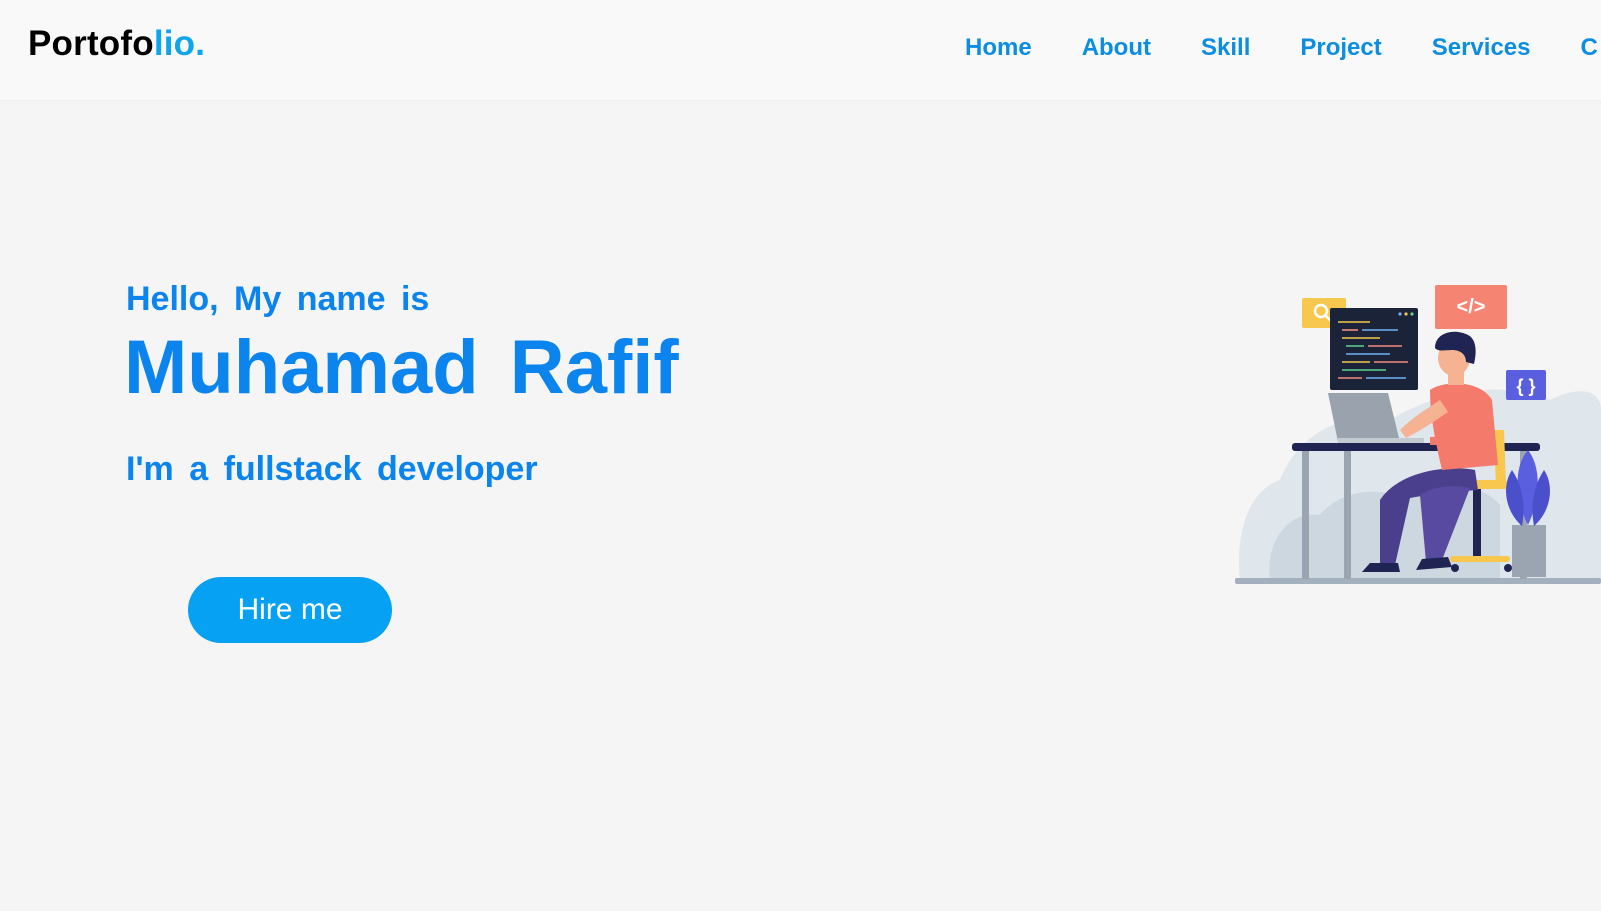 The image size is (1601, 911). Describe the element at coordinates (179, 43) in the screenshot. I see `logo-accent-text: lio.` at that location.